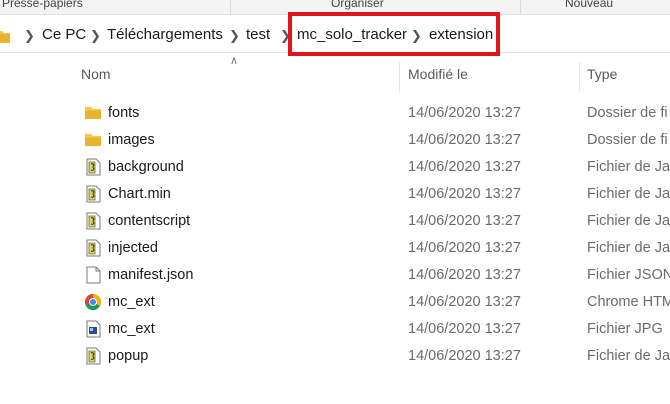  I want to click on file-row: mc_ext 14/06/2020 13:27 Chrome HTM, so click(335, 302).